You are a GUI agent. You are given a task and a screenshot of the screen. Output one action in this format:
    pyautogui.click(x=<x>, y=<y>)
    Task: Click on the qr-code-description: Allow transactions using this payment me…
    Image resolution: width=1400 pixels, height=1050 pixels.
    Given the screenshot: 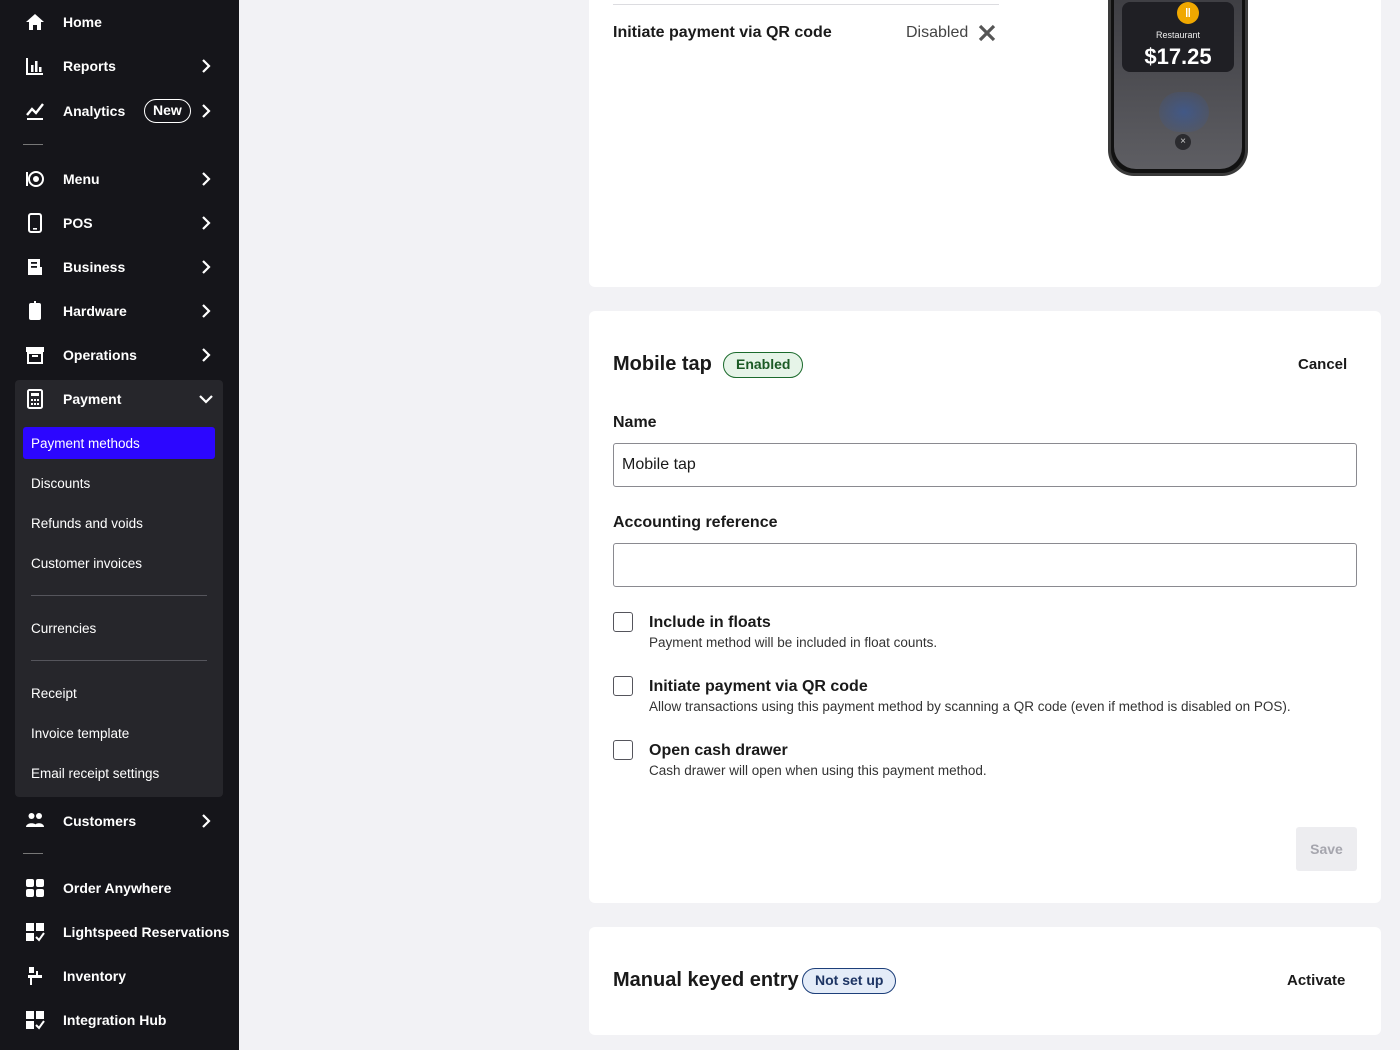 What is the action you would take?
    pyautogui.click(x=970, y=706)
    